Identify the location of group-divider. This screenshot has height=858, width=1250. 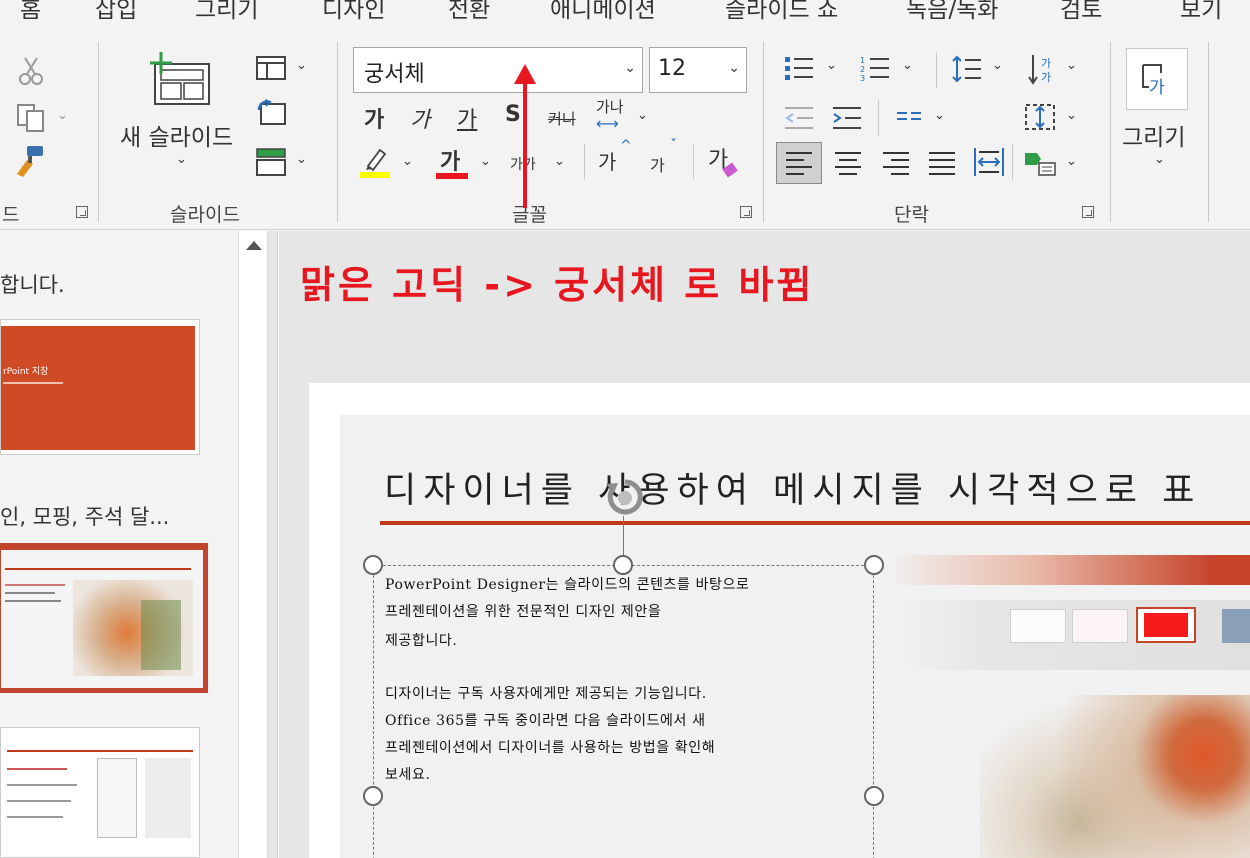
(1110, 132).